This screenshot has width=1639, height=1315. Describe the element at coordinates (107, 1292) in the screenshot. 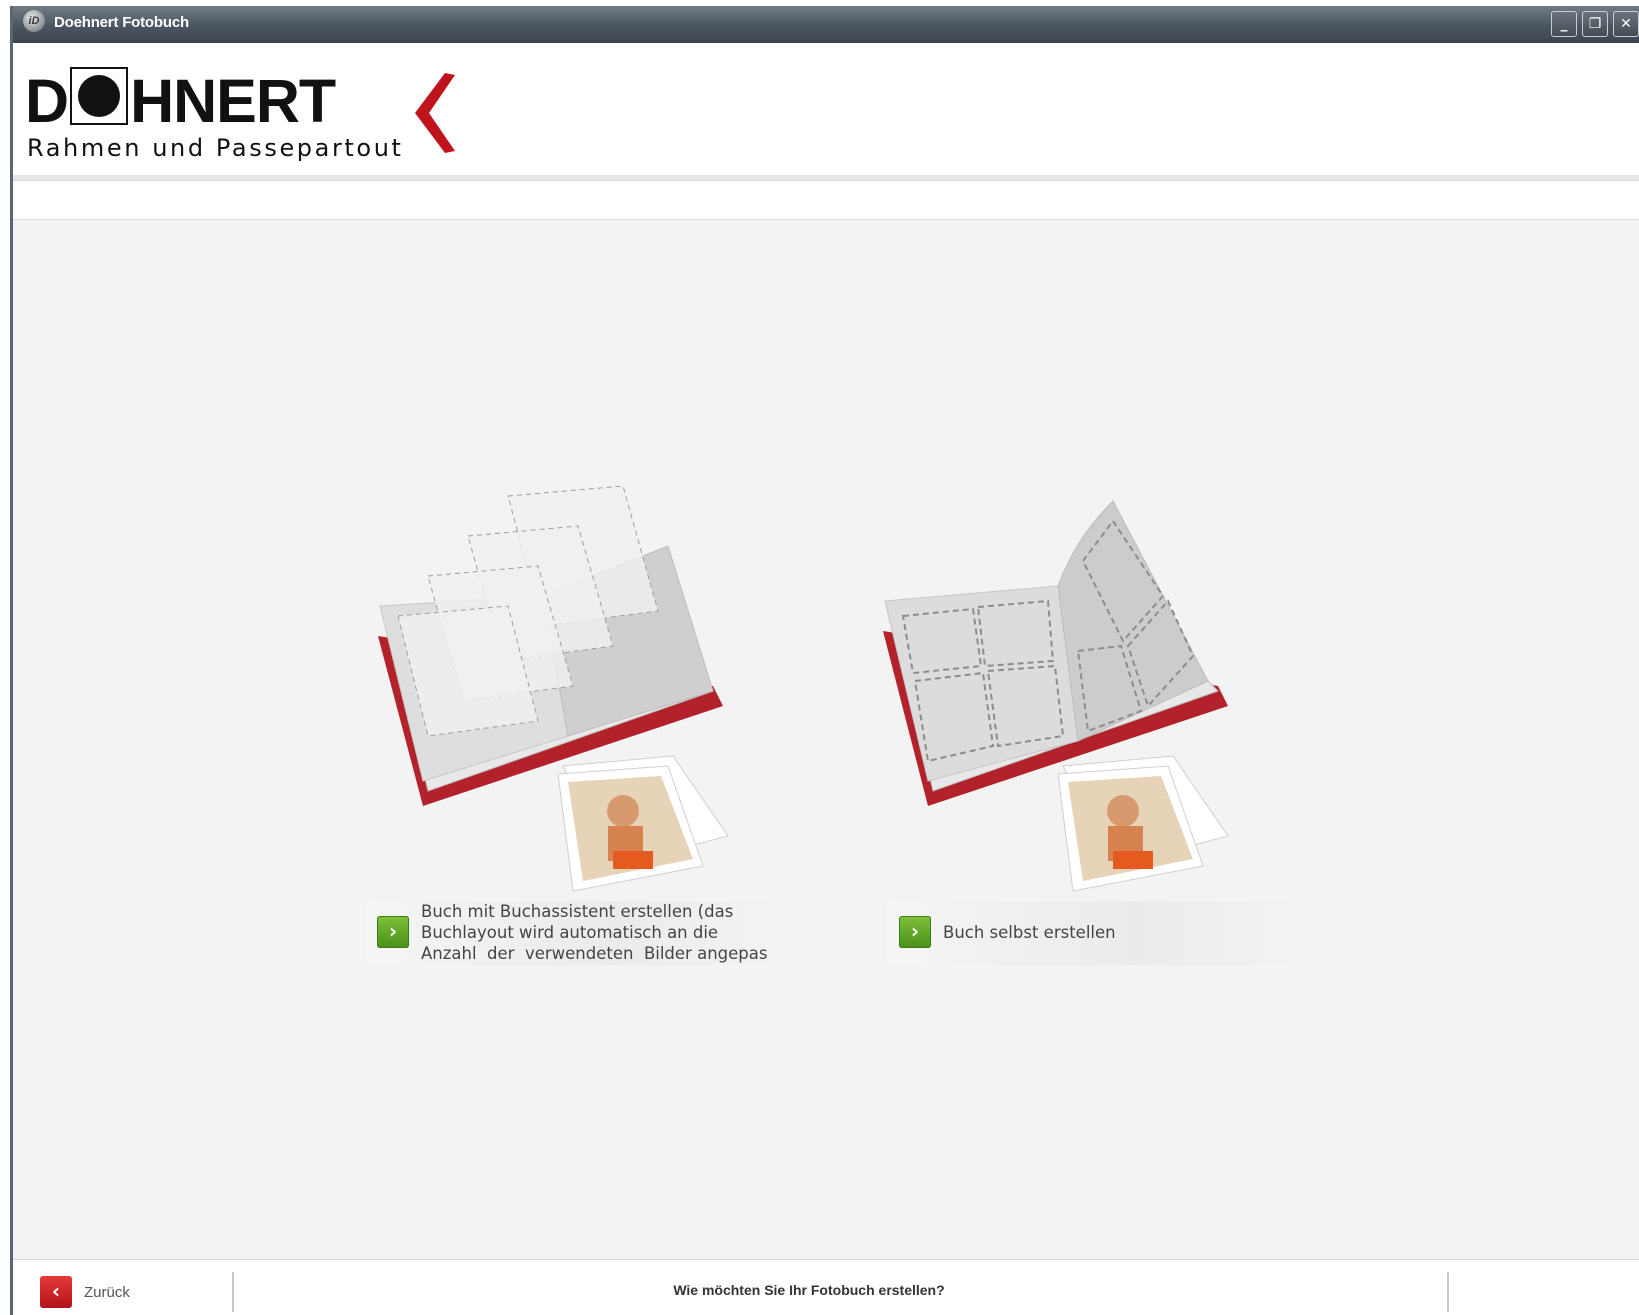

I see `back-label: Zurück` at that location.